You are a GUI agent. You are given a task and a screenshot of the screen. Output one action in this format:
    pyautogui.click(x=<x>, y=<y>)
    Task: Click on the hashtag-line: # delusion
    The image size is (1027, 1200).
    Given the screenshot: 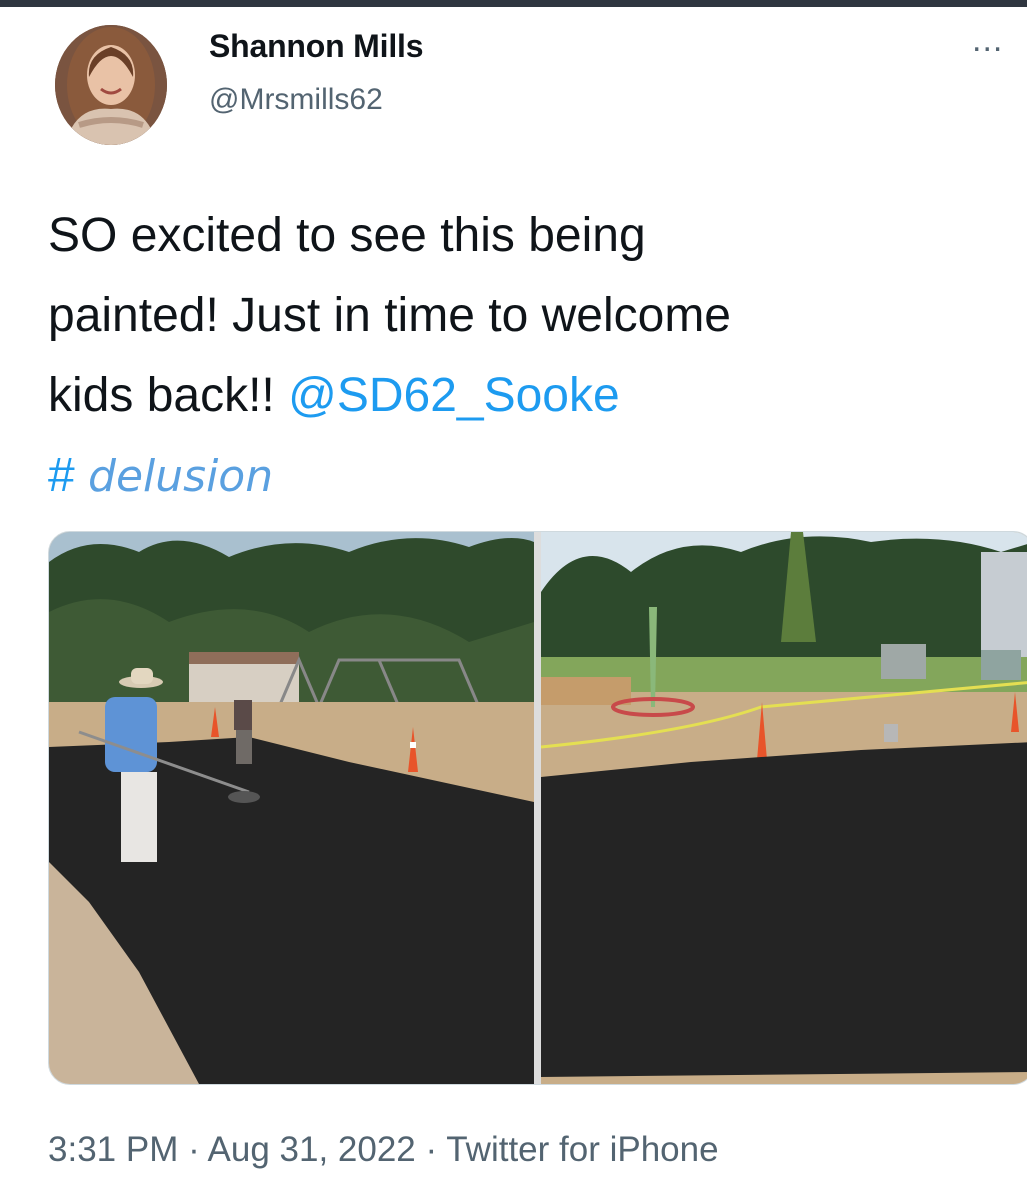 What is the action you would take?
    pyautogui.click(x=518, y=476)
    